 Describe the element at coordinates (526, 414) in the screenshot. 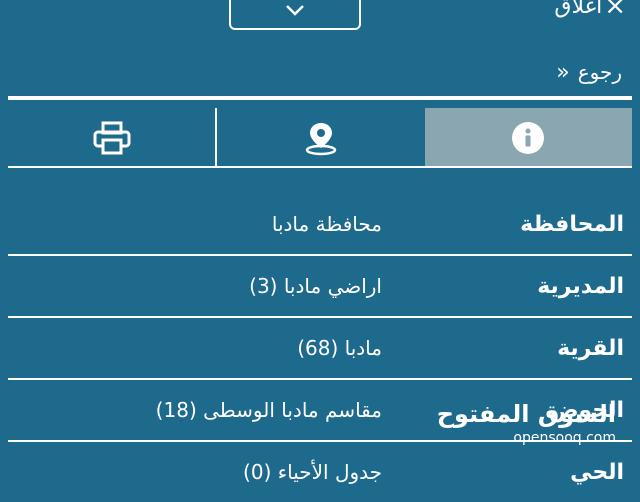

I see `watermark-arabic: السوق المفتوح` at that location.